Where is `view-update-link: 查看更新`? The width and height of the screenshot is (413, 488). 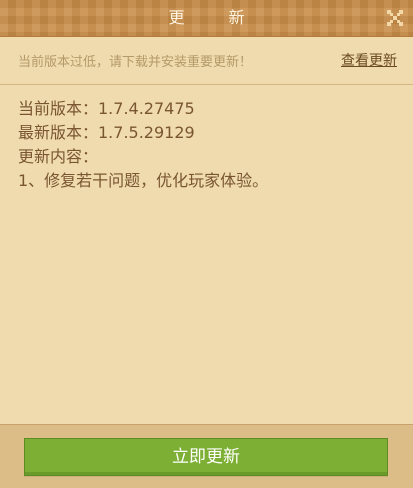 view-update-link: 查看更新 is located at coordinates (369, 60).